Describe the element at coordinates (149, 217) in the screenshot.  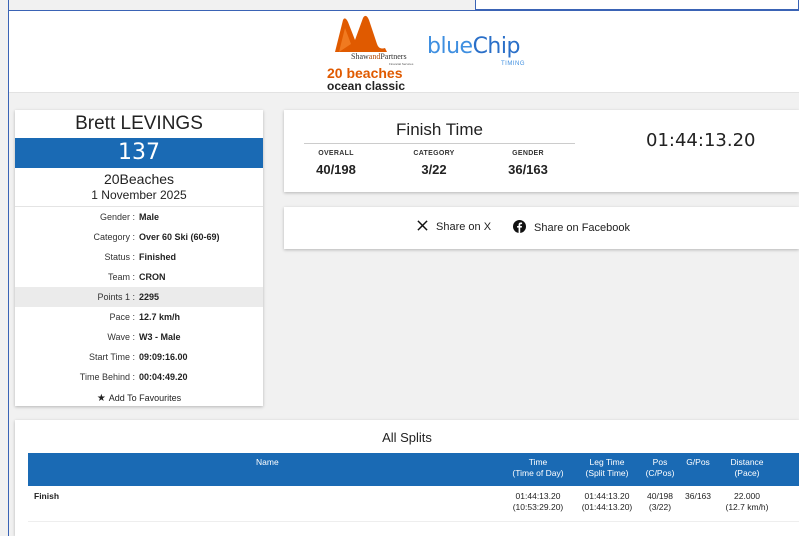
I see `detail-value: Male` at that location.